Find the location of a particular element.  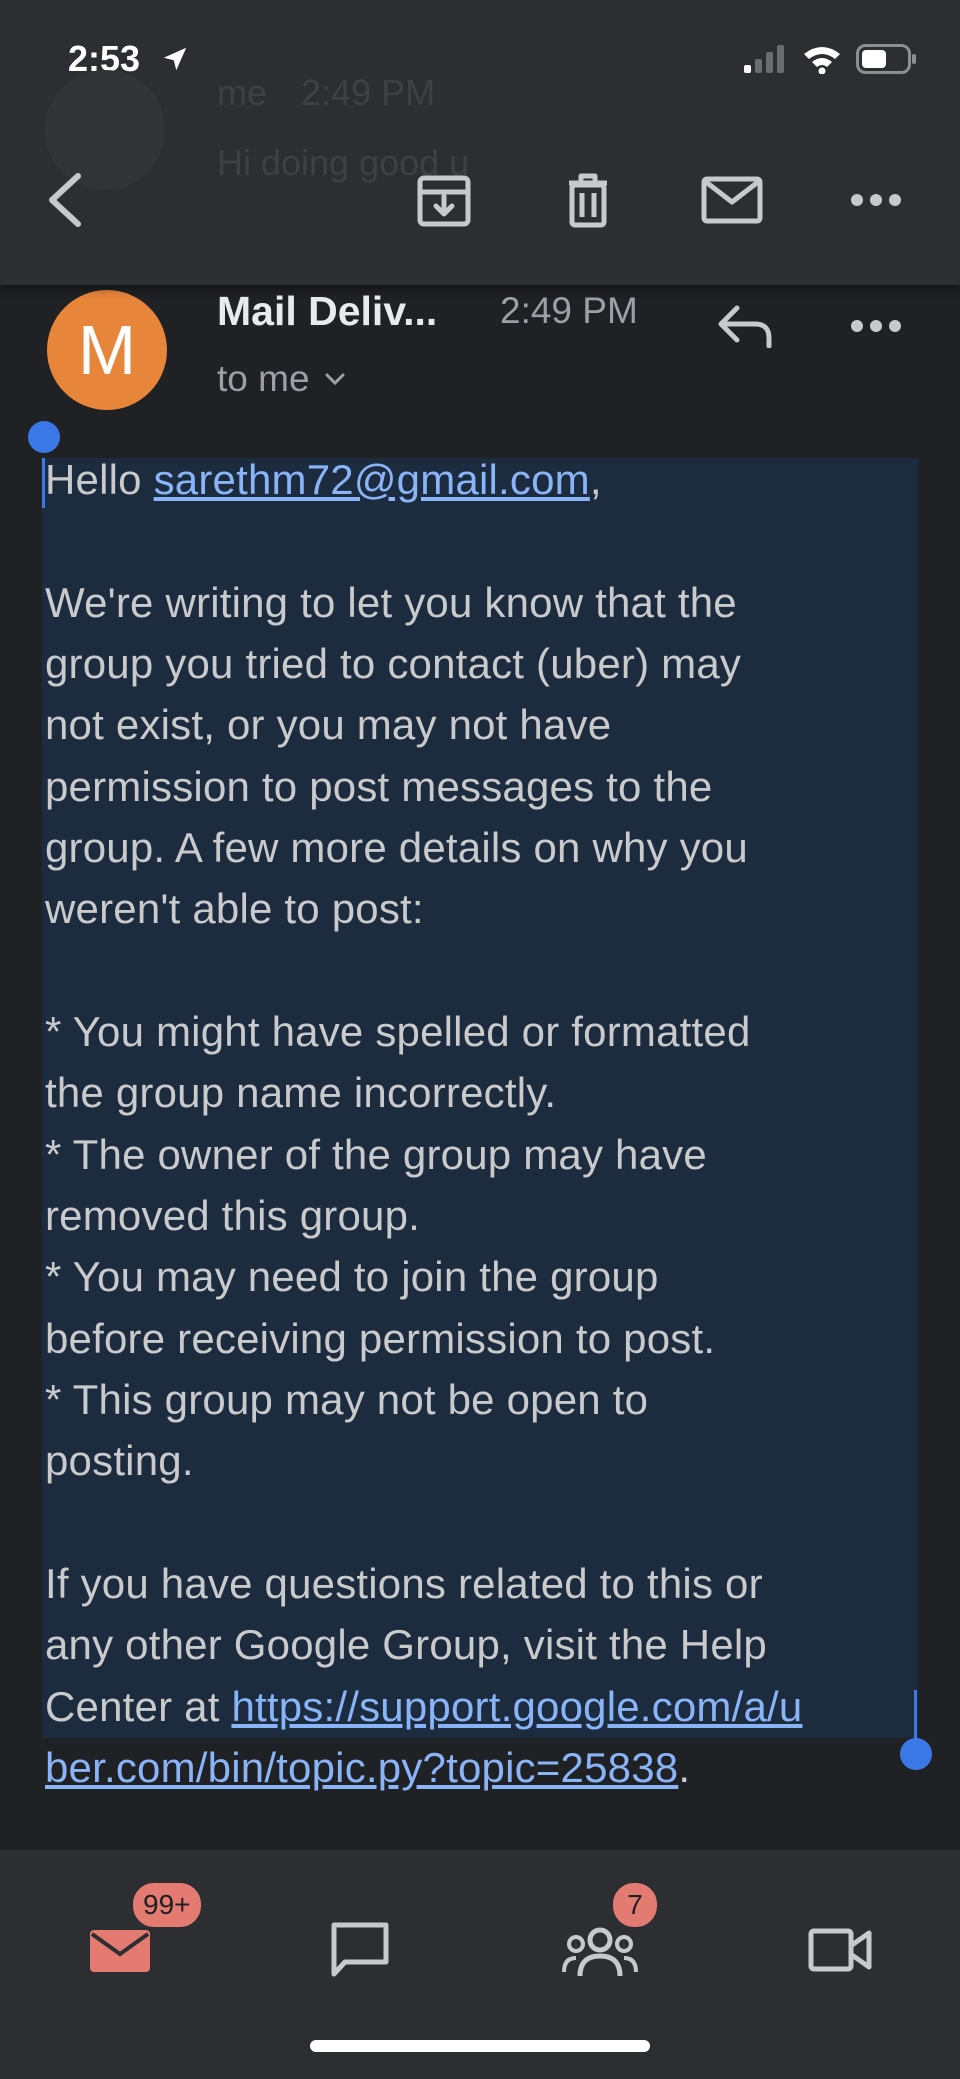

bullet-line: * You may need to join the group is located at coordinates (352, 1276).